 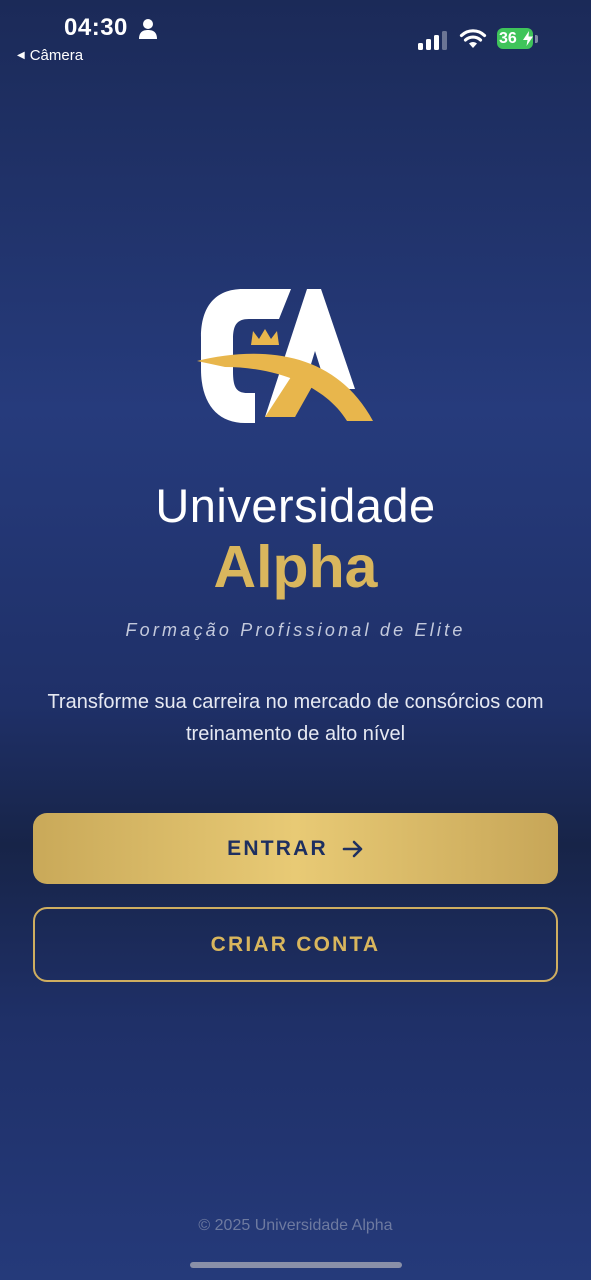 I want to click on back-label: Câmera, so click(x=56, y=55).